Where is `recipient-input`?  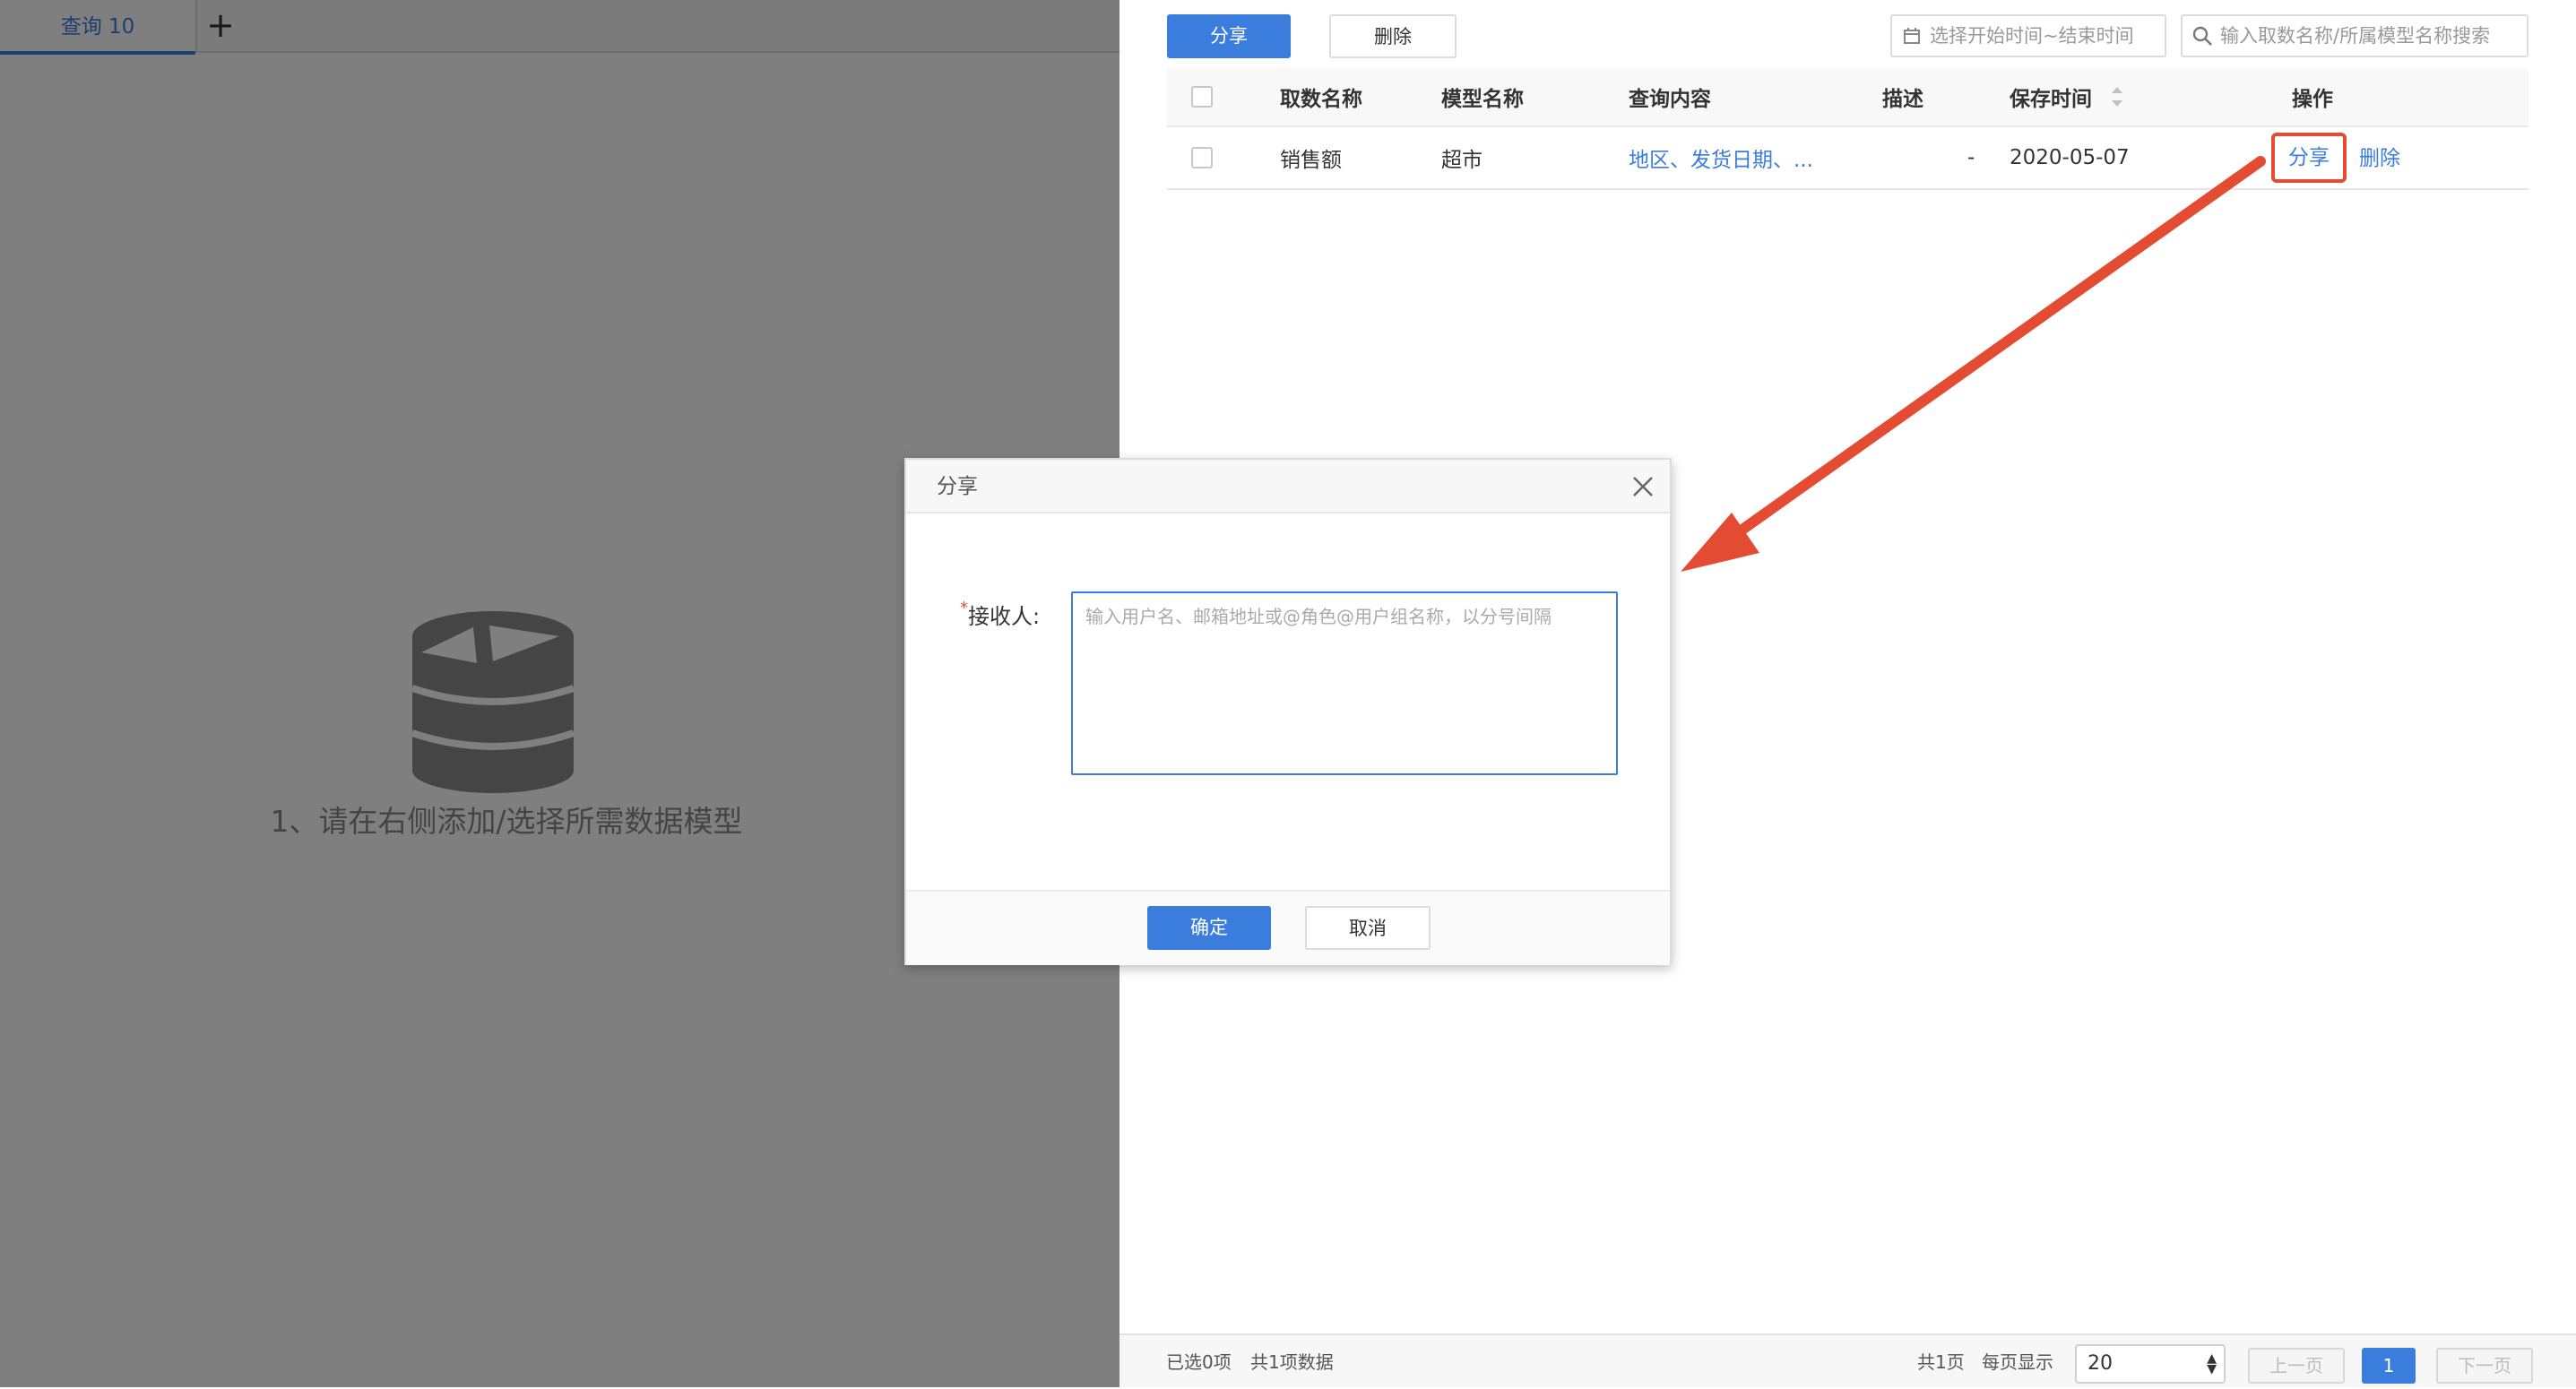
recipient-input is located at coordinates (1344, 683).